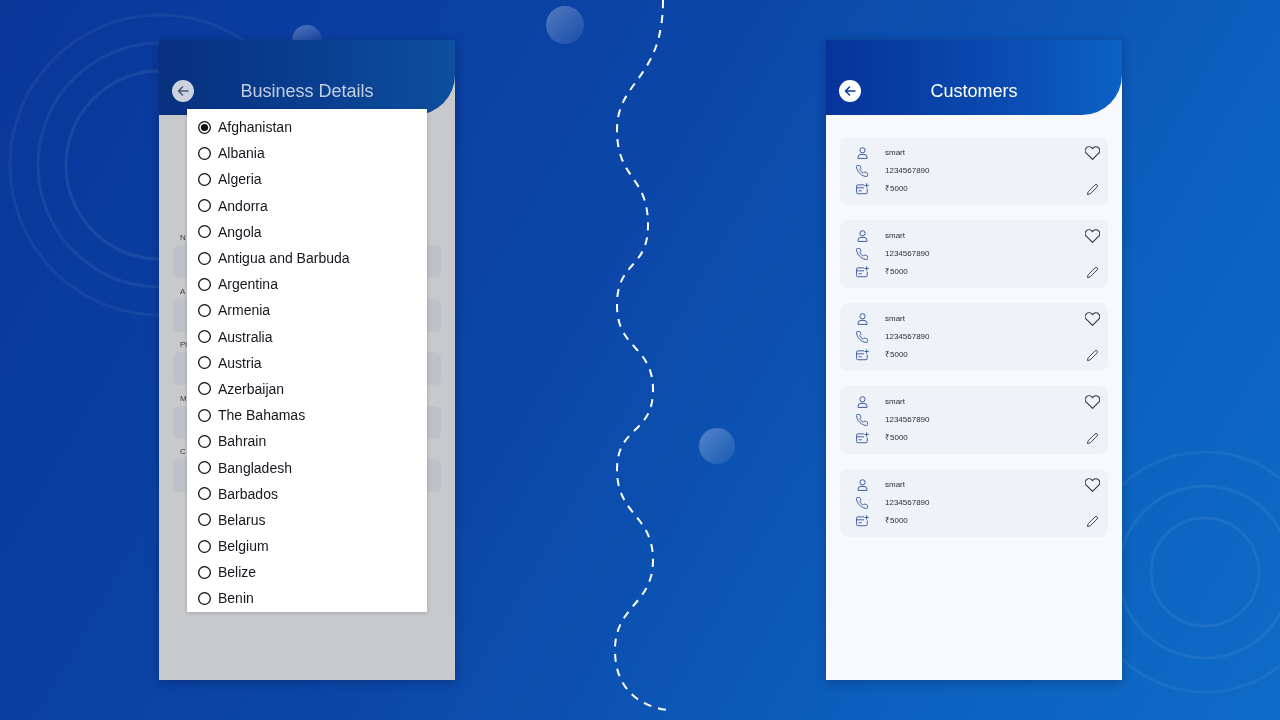 The image size is (1280, 720). I want to click on country-option: Barbados, so click(307, 493).